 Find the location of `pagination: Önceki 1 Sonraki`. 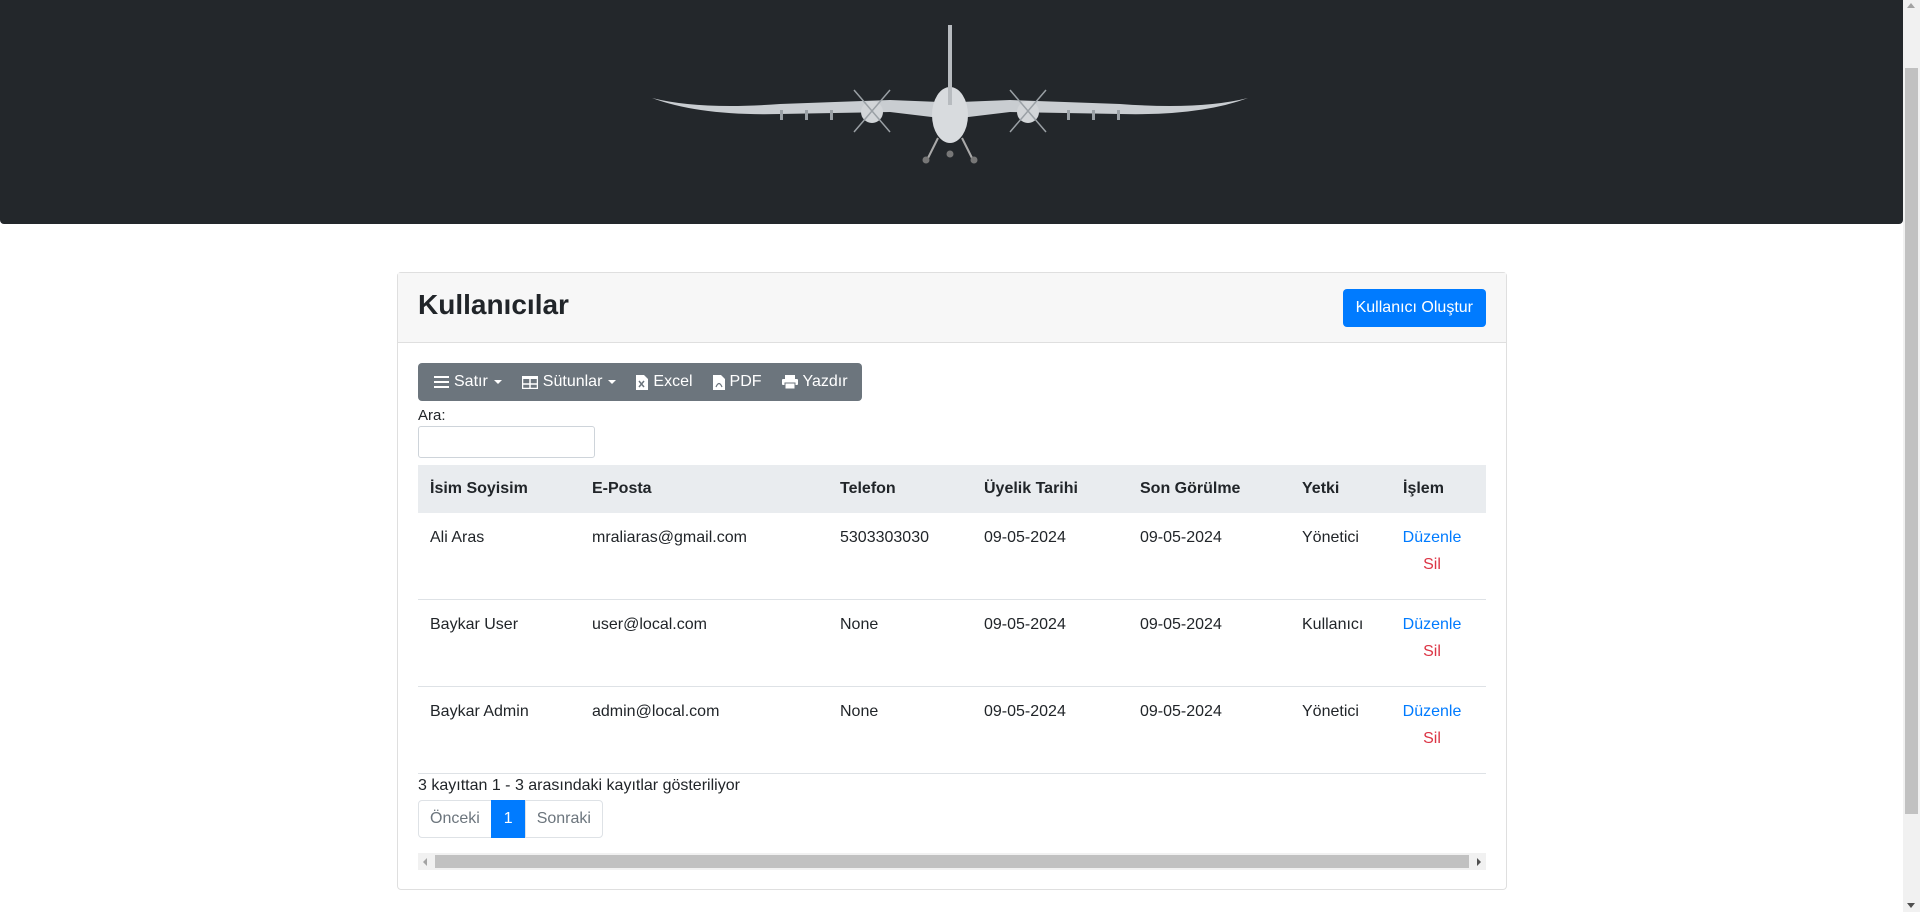

pagination: Önceki 1 Sonraki is located at coordinates (510, 819).